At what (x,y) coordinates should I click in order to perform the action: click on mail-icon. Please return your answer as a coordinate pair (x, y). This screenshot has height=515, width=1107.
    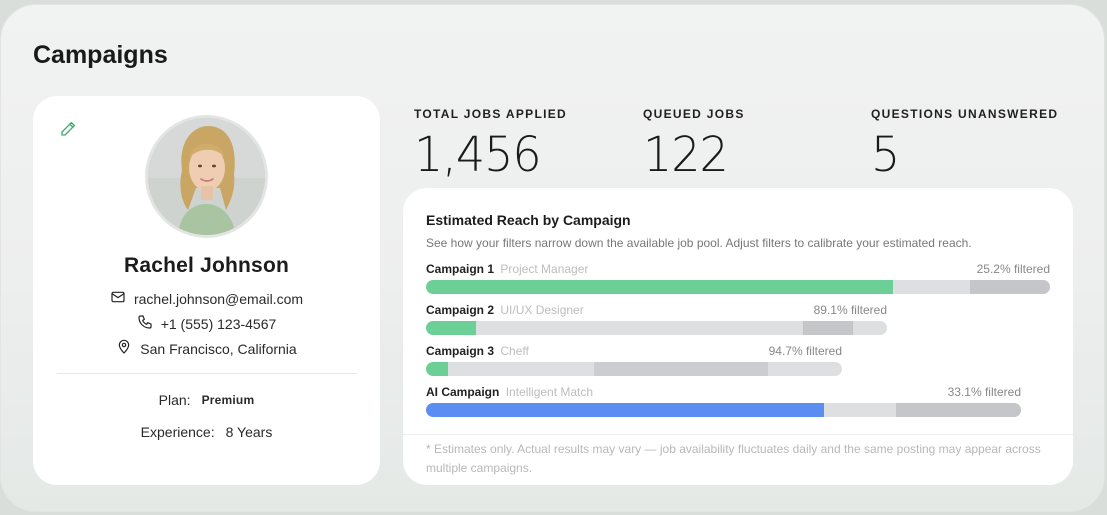
    Looking at the image, I should click on (118, 298).